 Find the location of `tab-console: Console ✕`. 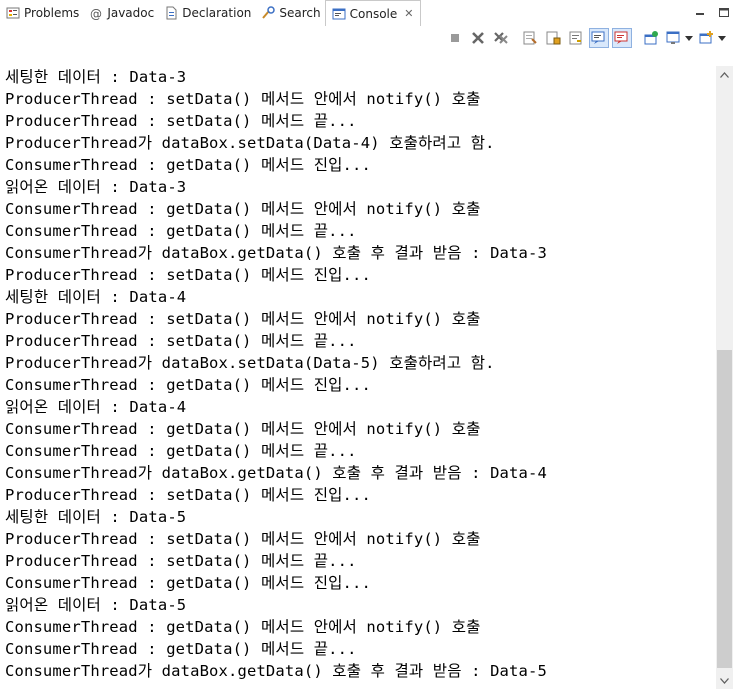

tab-console: Console ✕ is located at coordinates (372, 13).